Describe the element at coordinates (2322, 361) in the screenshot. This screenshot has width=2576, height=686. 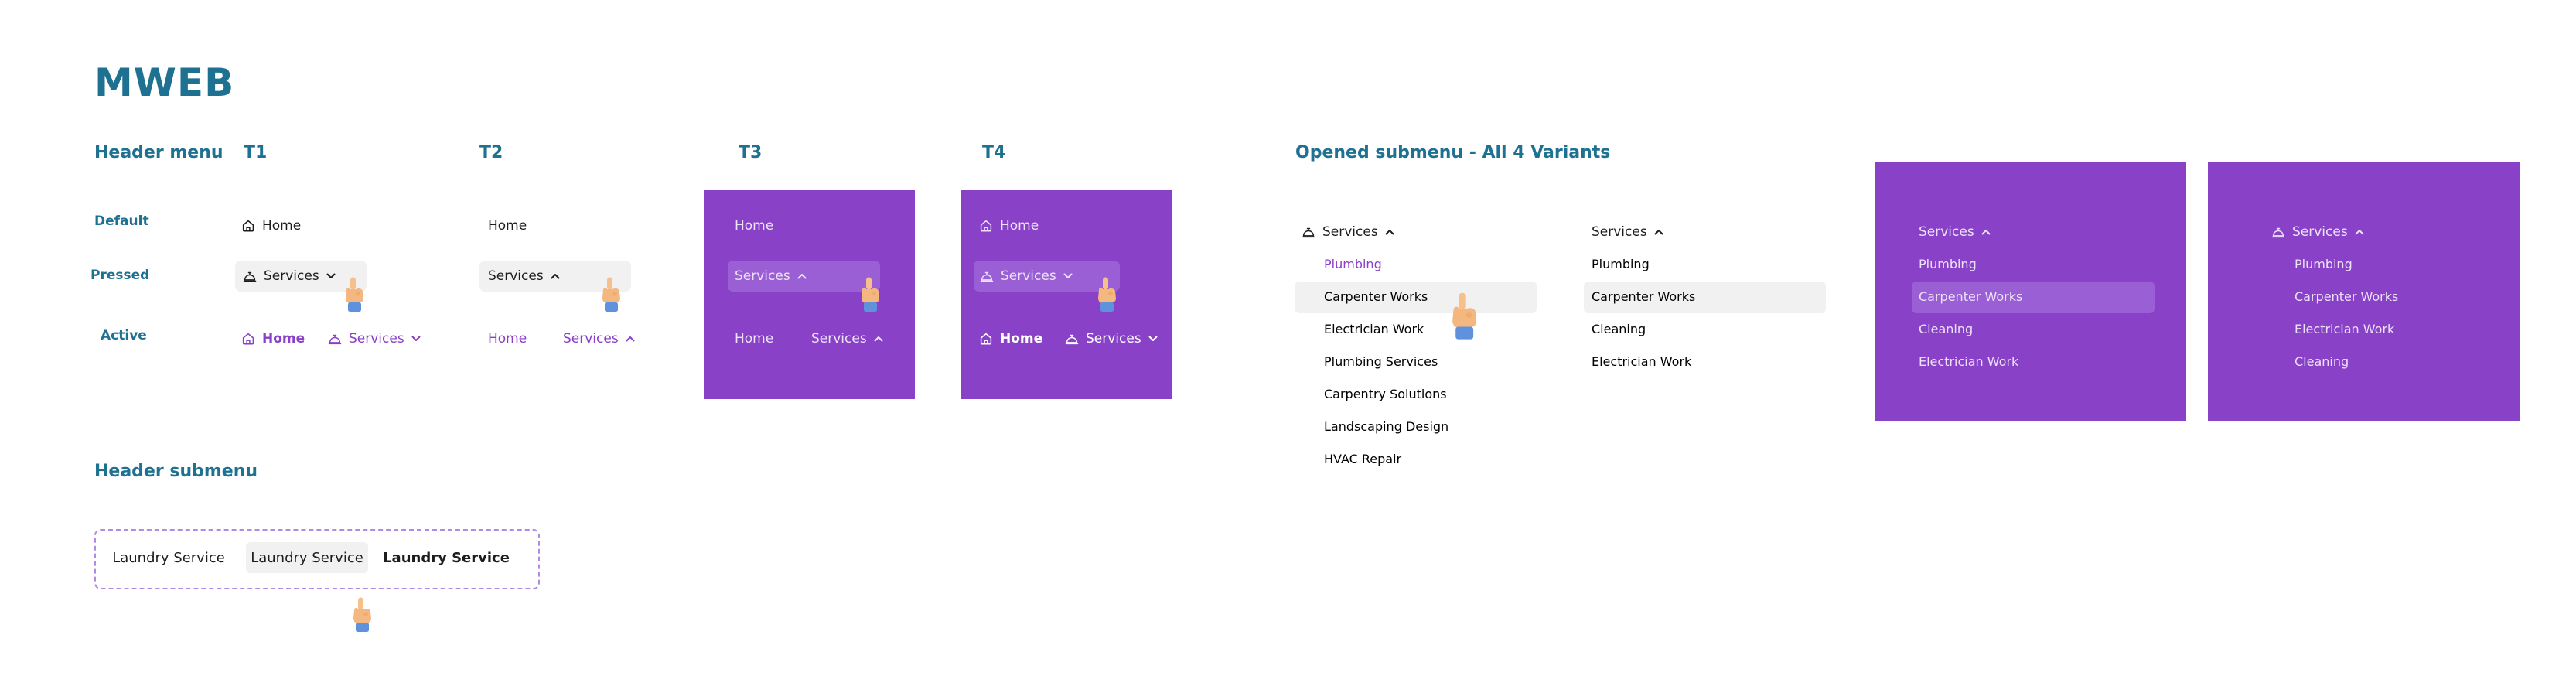
I see `v4-item: Cleaning` at that location.